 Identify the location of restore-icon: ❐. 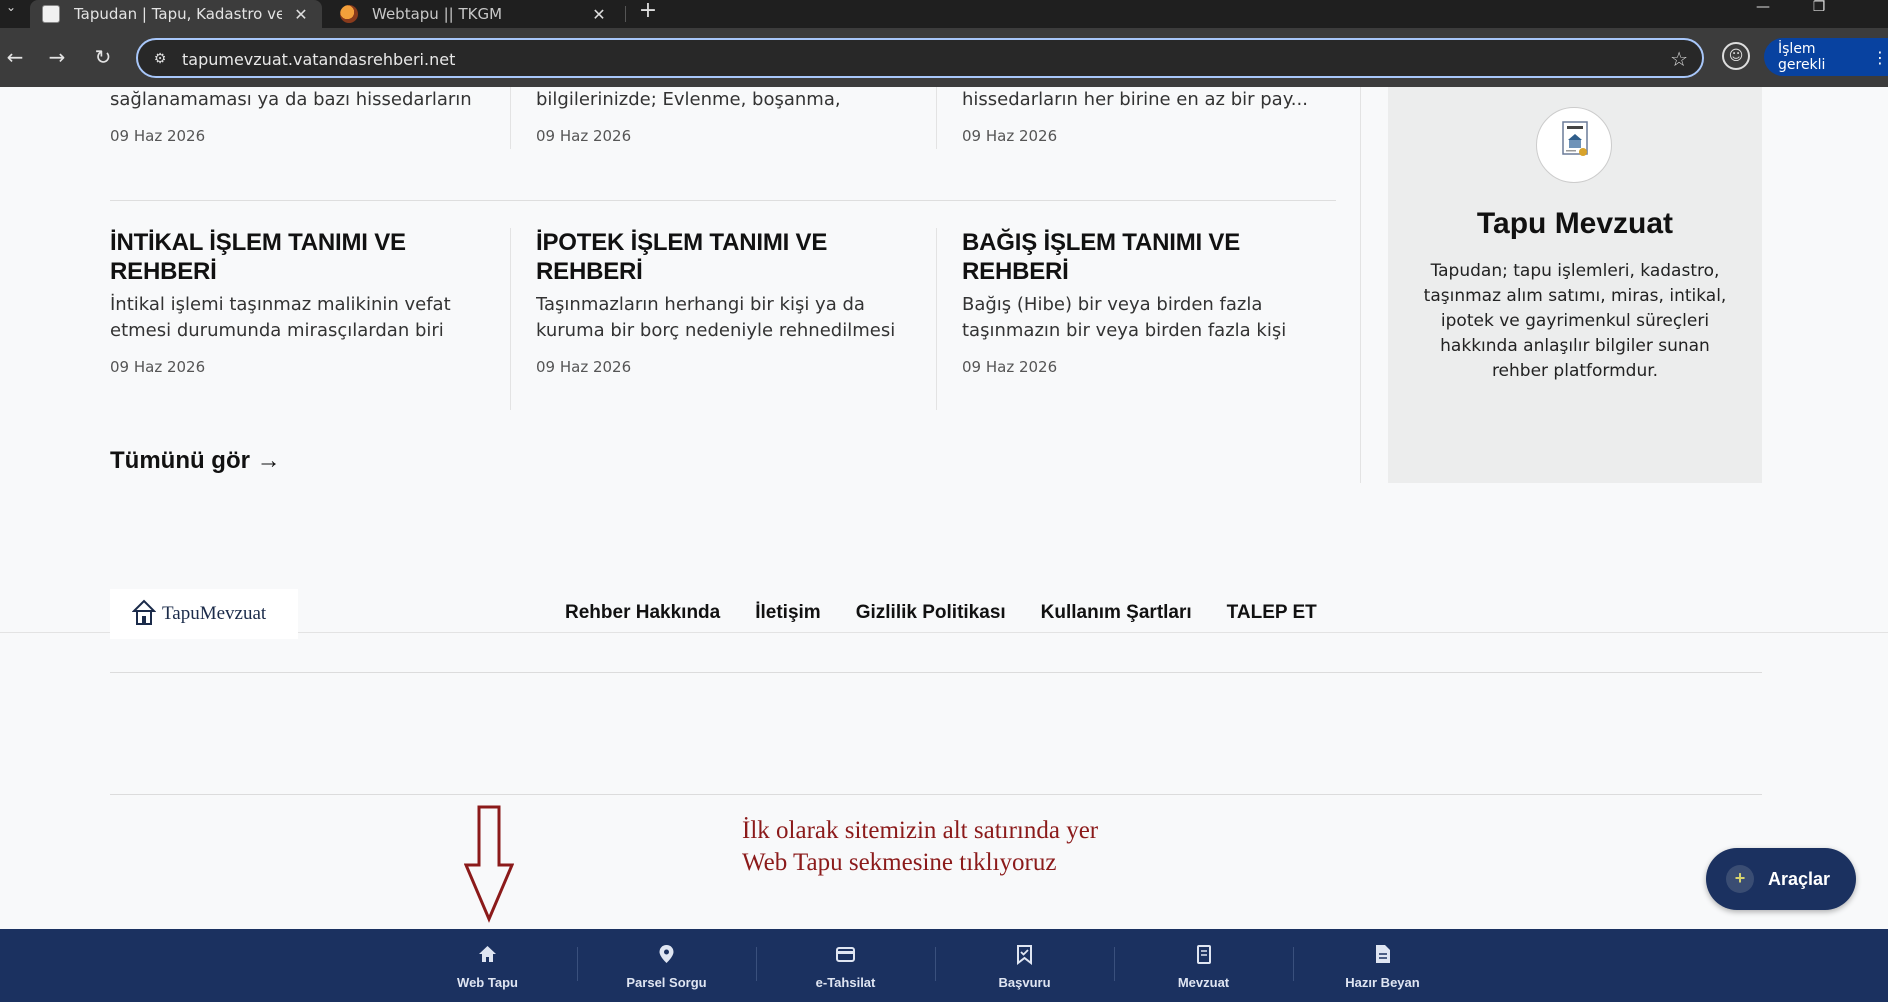
(1819, 12).